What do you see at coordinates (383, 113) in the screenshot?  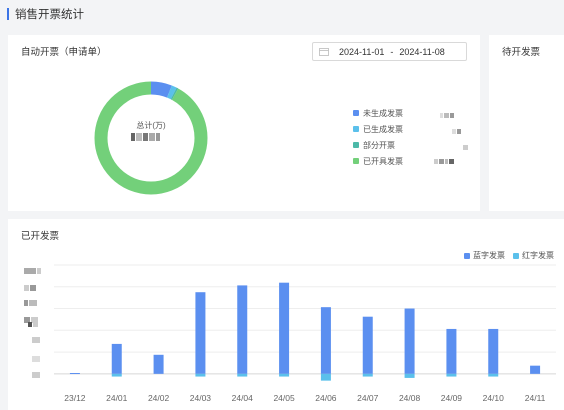 I see `legend-label: 未生成发票` at bounding box center [383, 113].